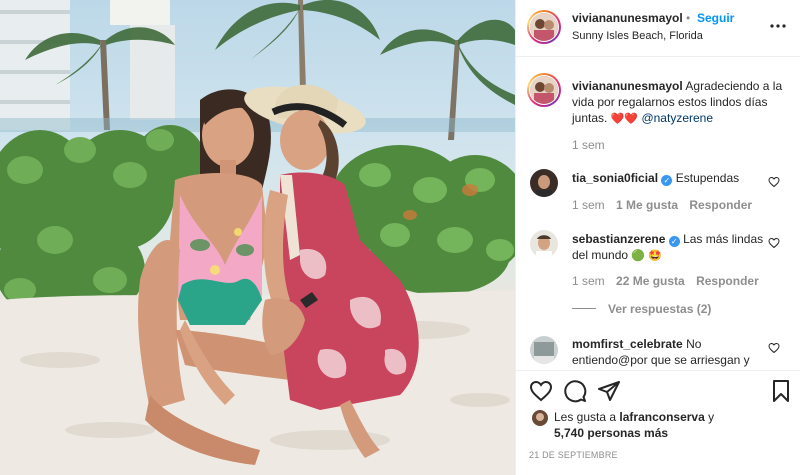 This screenshot has width=800, height=475. What do you see at coordinates (723, 239) in the screenshot?
I see `comment-2-text-1: Las más lindas` at bounding box center [723, 239].